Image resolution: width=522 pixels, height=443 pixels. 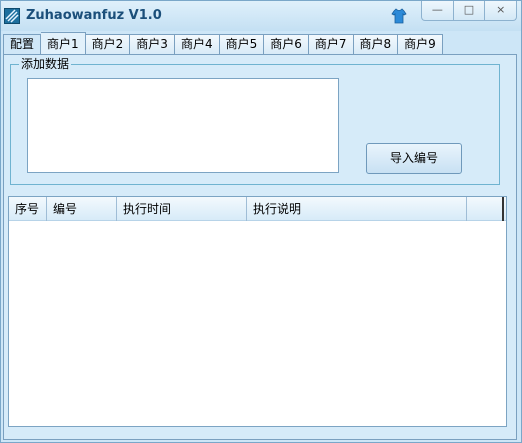 I want to click on tab-merchant-4: 商户4, so click(x=197, y=44).